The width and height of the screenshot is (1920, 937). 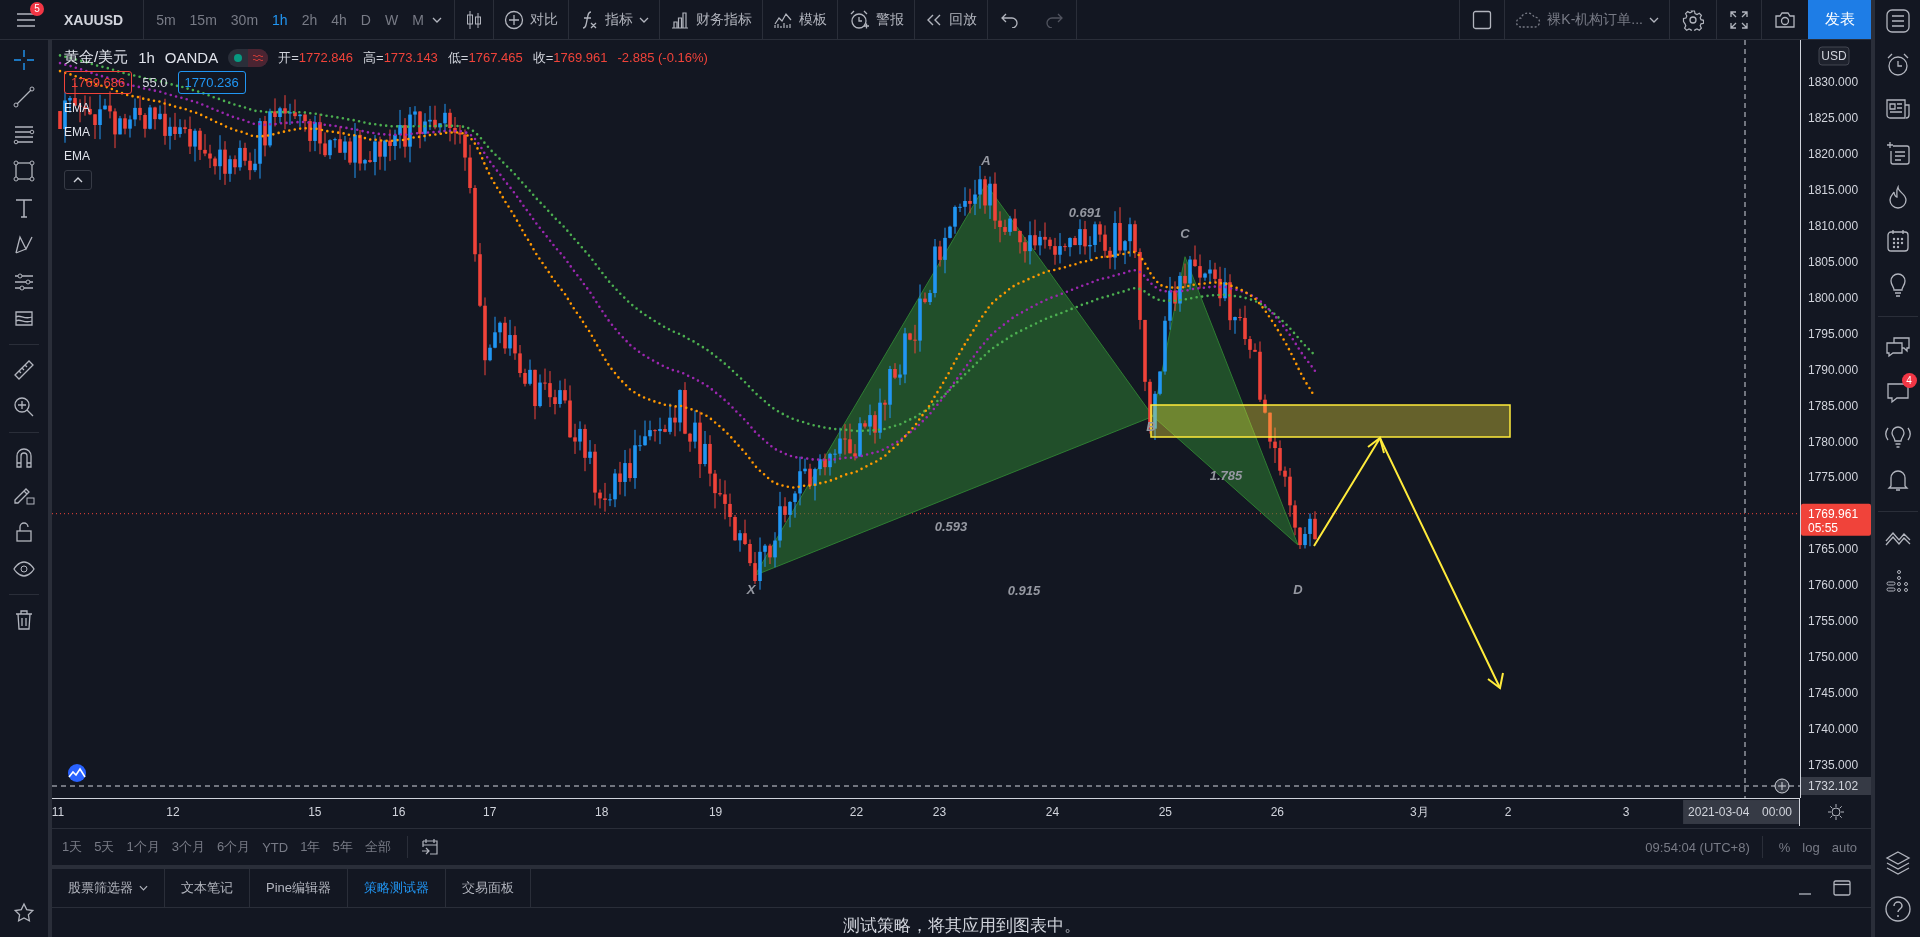 I want to click on lines-with-nodes-icon, so click(x=24, y=282).